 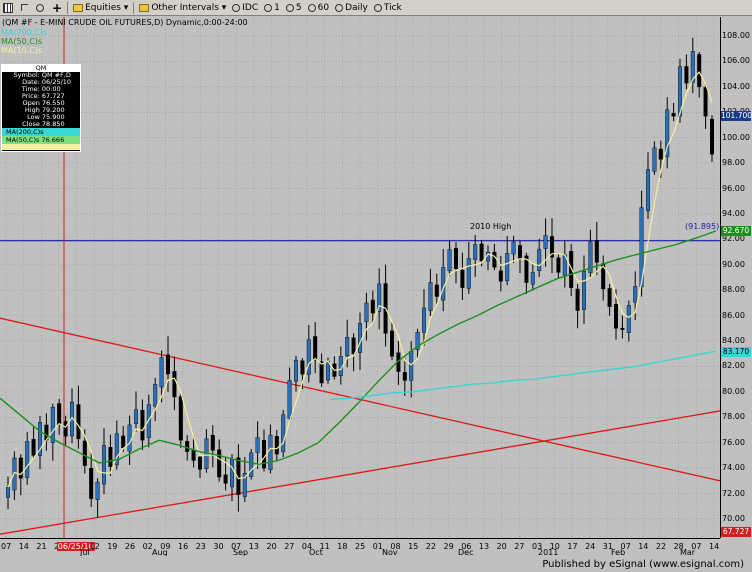 I want to click on price-tick-label: 94.00, so click(x=733, y=213).